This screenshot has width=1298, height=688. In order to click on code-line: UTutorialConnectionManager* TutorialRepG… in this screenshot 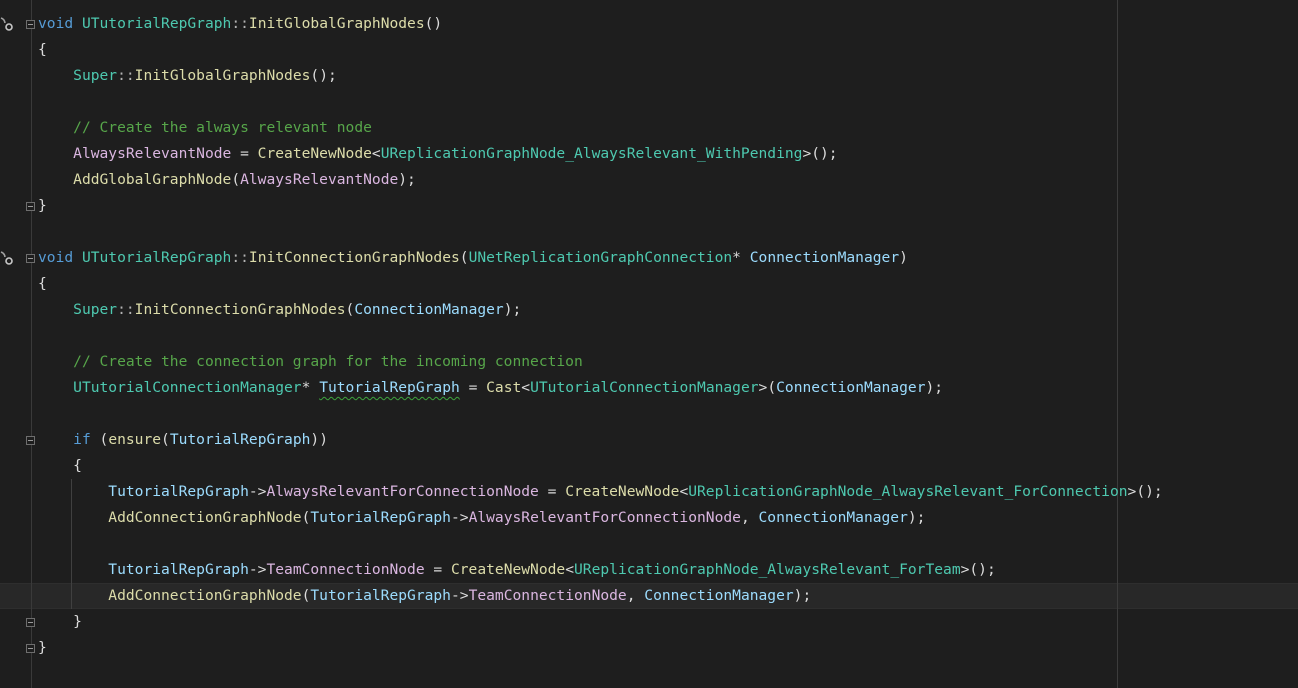, I will do `click(490, 388)`.